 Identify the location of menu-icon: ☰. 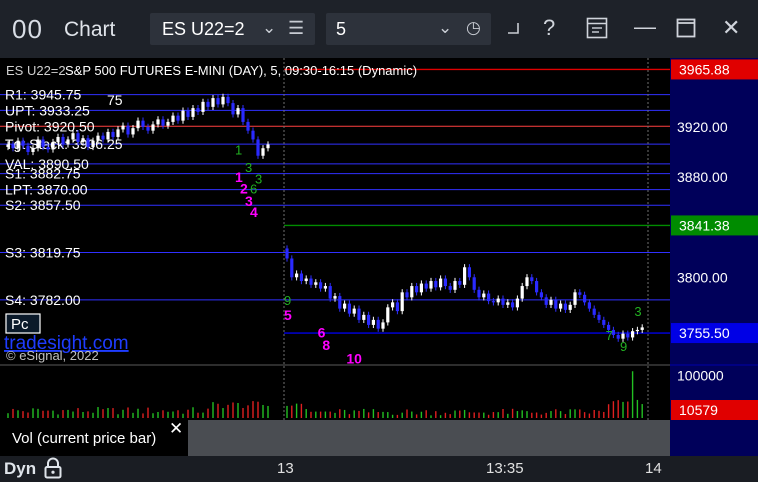
(296, 28).